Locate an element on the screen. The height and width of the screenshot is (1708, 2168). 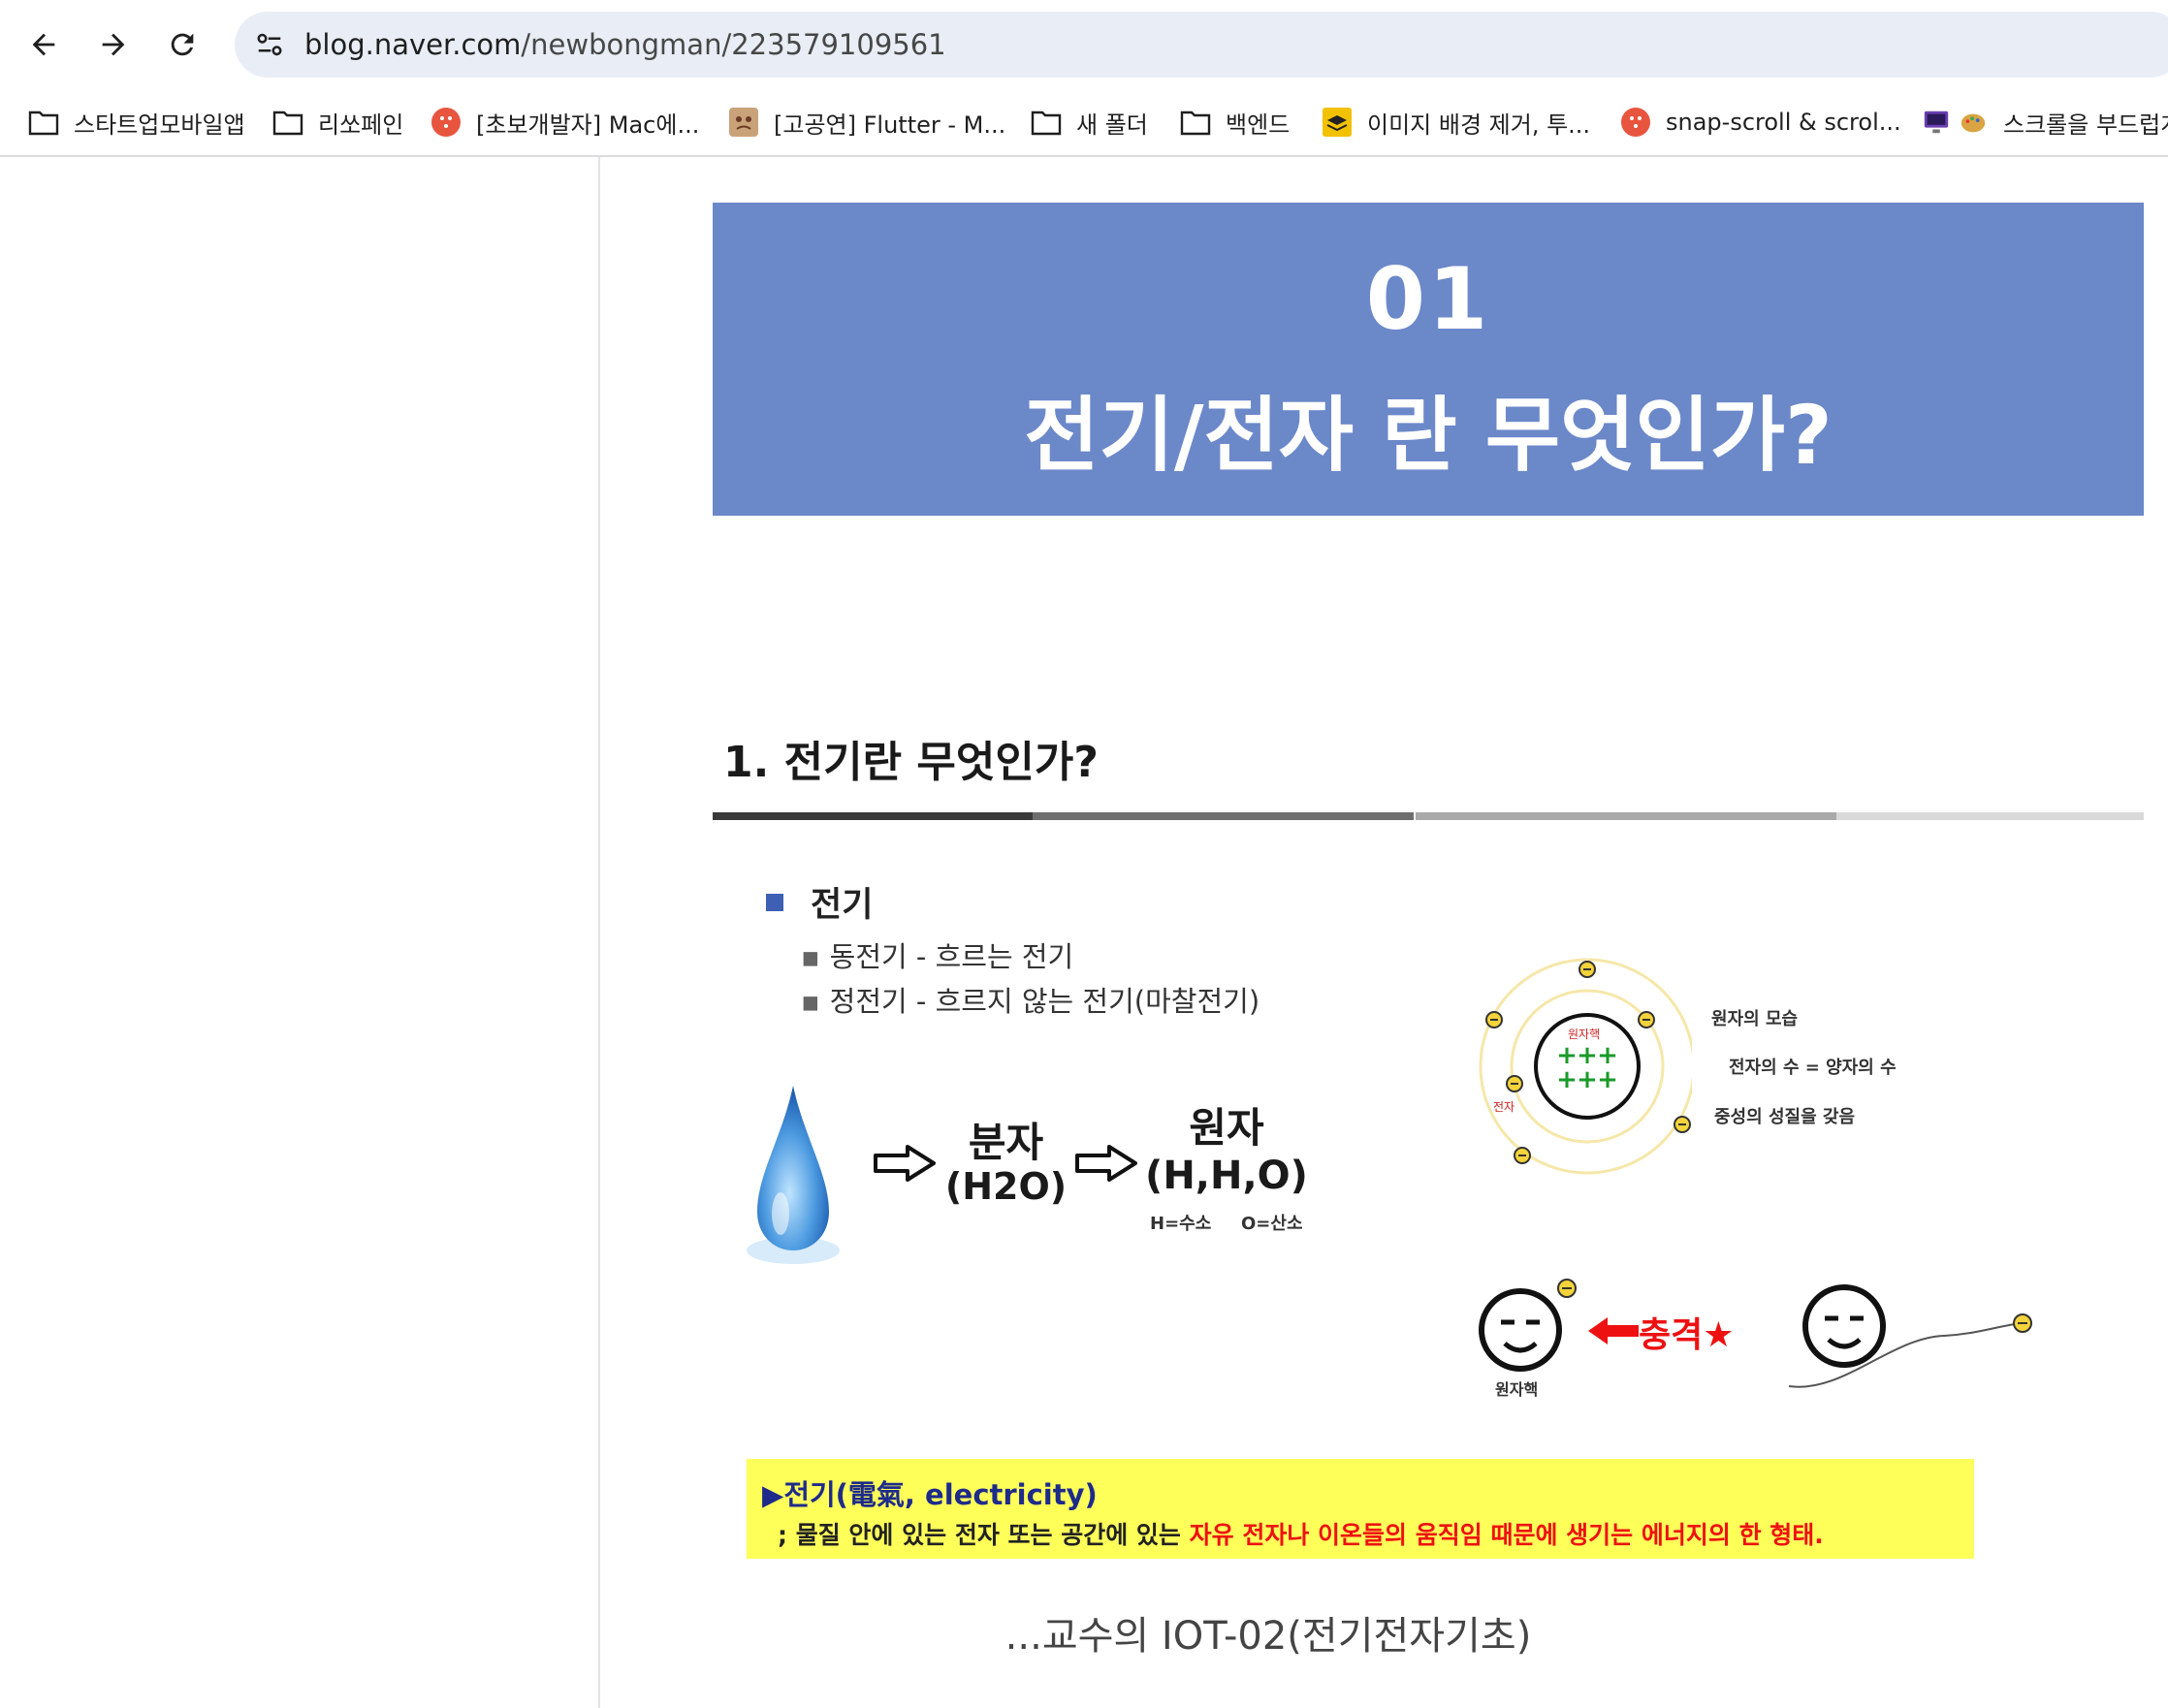
atom-note: 중성의 성질을 갖음 is located at coordinates (1785, 1117).